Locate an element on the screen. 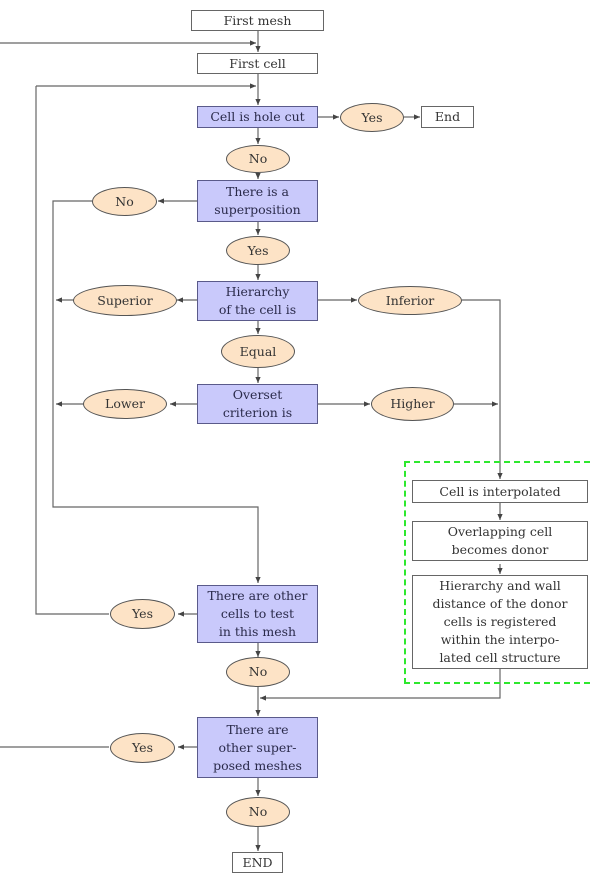 Image resolution: width=594 pixels, height=881 pixels. other-meshes-no-answer: No is located at coordinates (258, 812).